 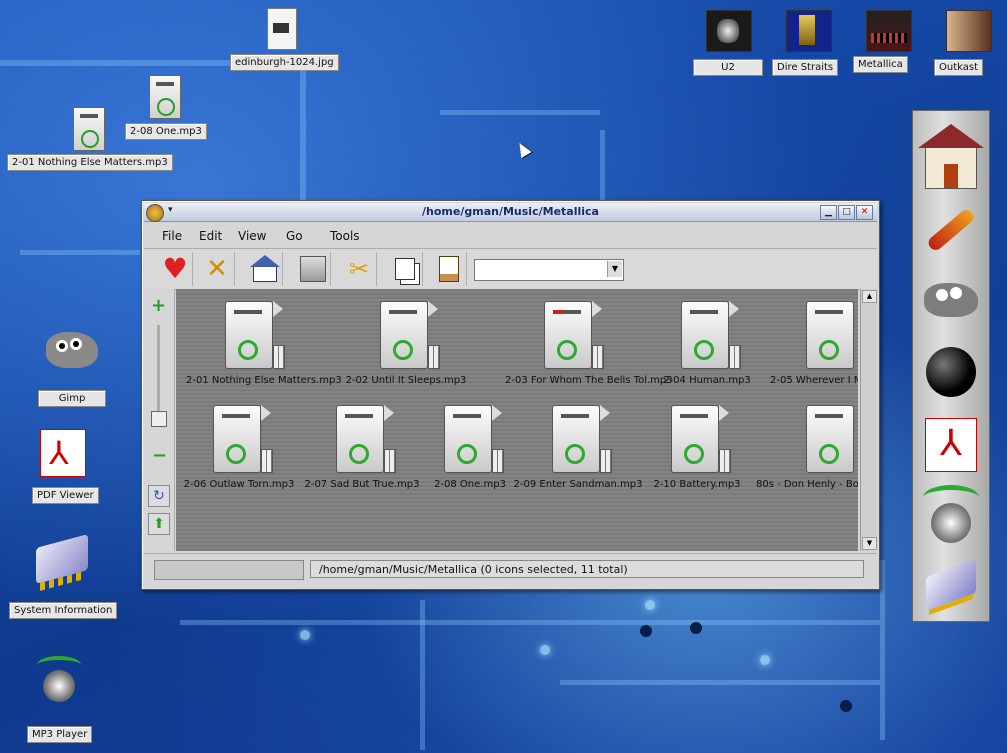 I want to click on zoom-in-icon: +, so click(x=158, y=305).